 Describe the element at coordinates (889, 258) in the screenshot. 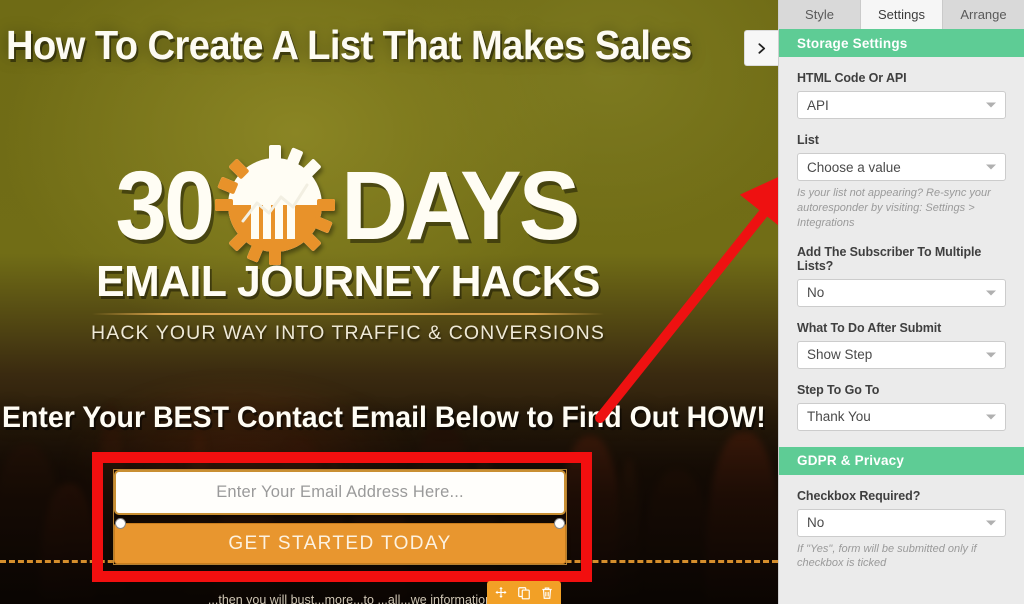

I see `field-label-multiple-lists: Add The Subscriber To Multiple Lists?` at that location.